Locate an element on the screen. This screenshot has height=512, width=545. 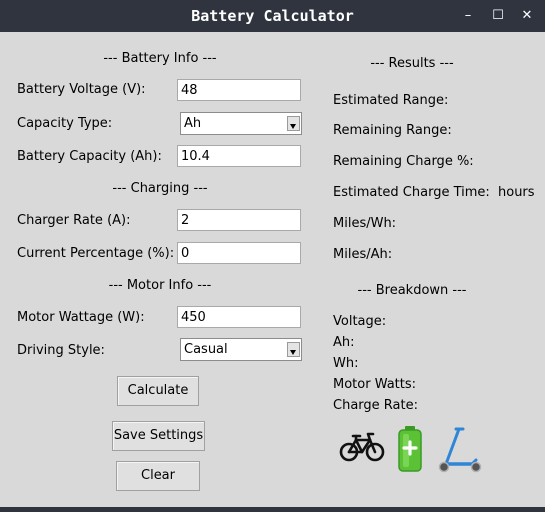
bicycle-icon is located at coordinates (362, 447).